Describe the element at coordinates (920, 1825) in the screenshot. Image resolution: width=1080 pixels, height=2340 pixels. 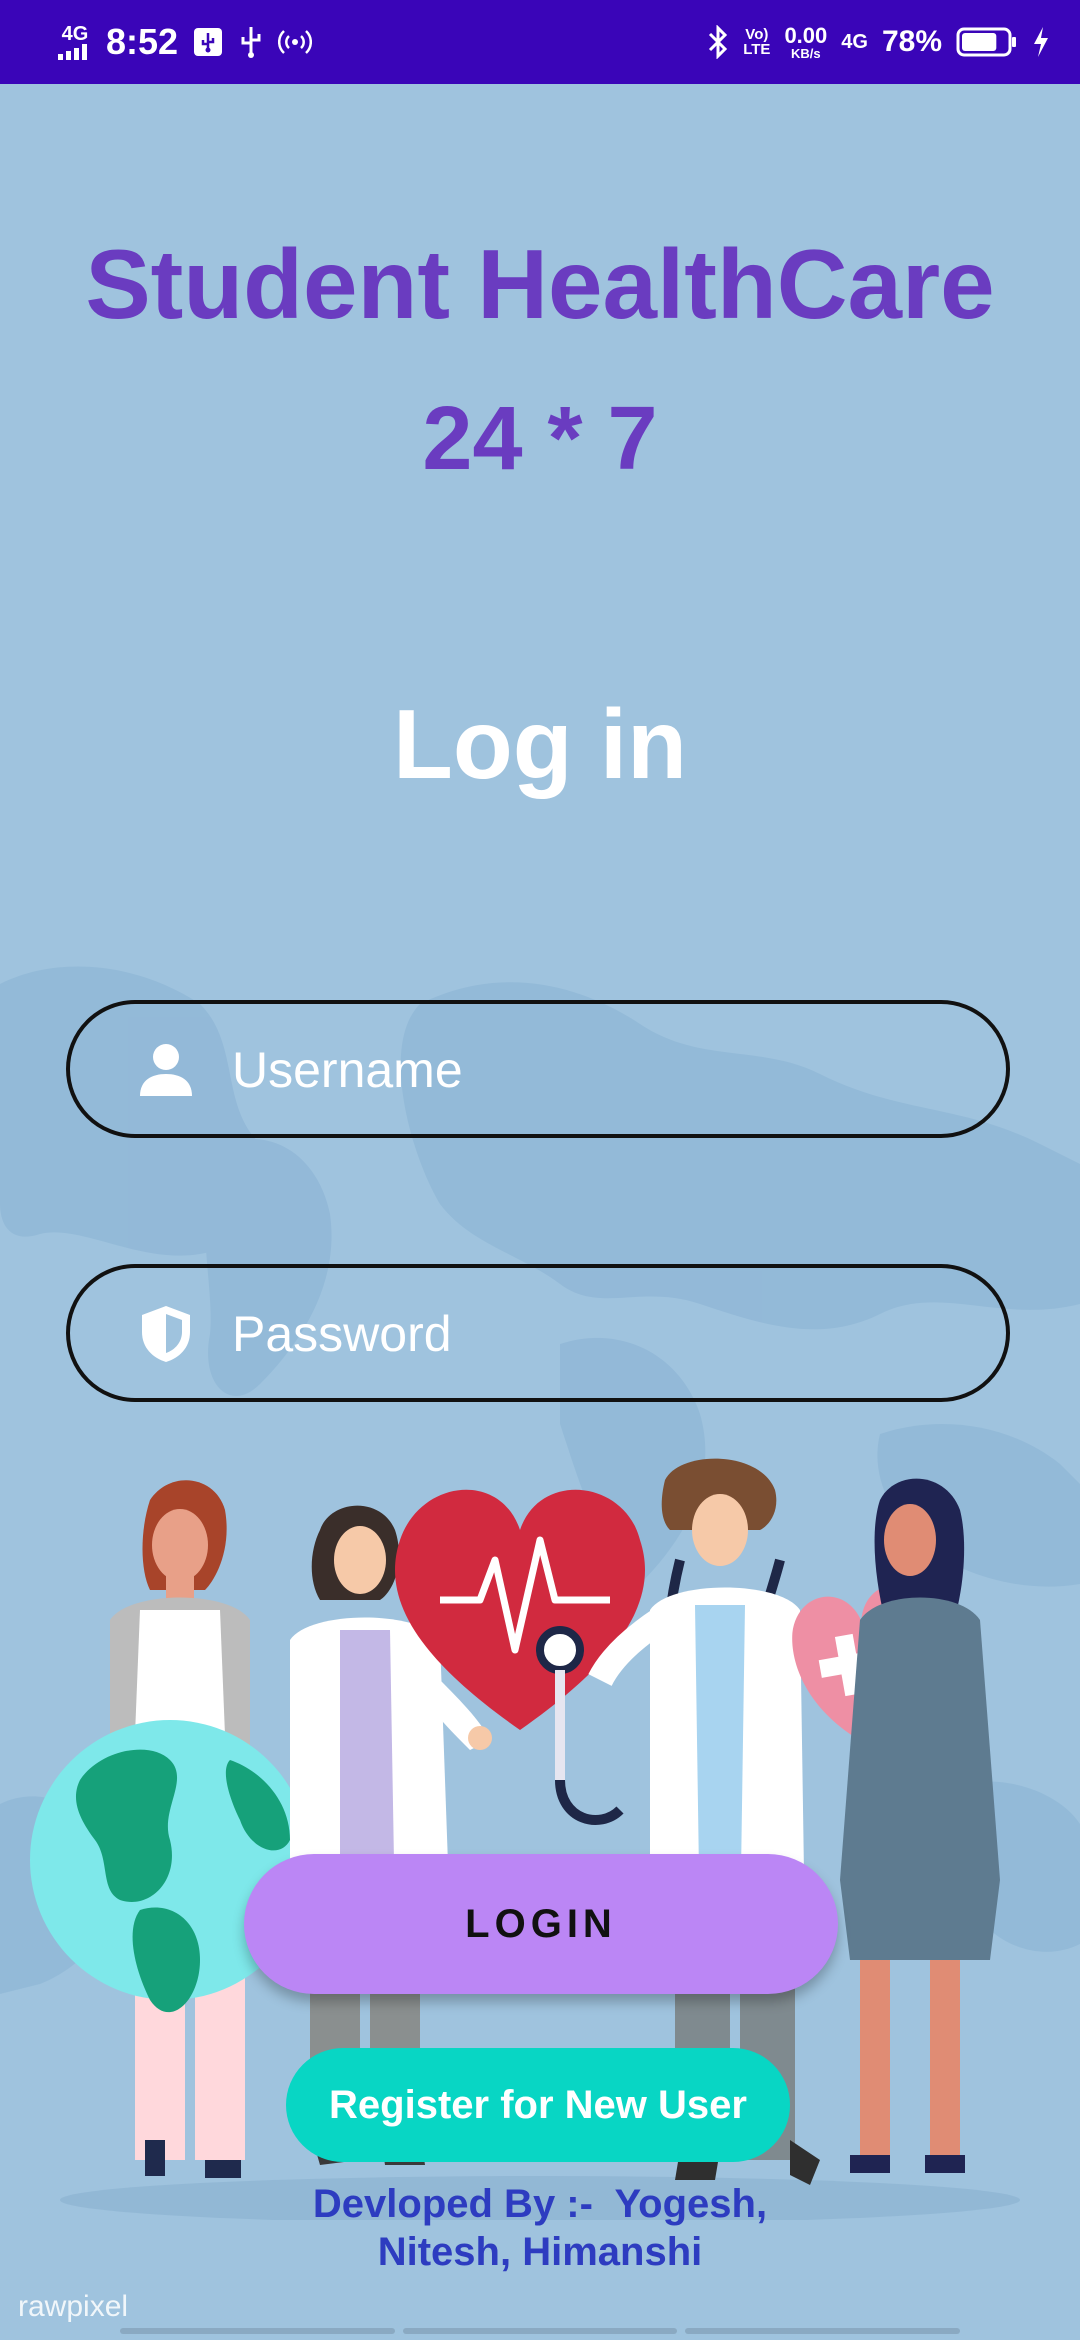
I see `illustration-person-right` at that location.